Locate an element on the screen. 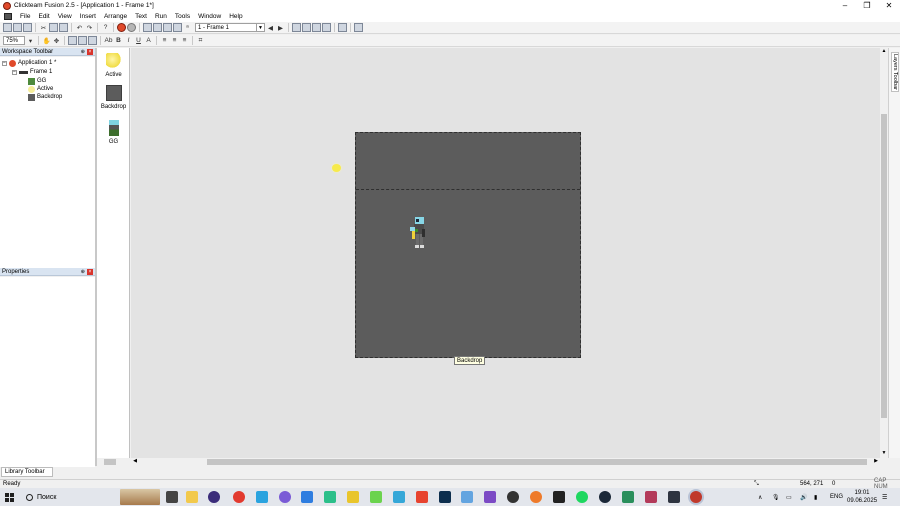 Image resolution: width=900 pixels, height=506 pixels. undo-icon: ↶ is located at coordinates (79, 27).